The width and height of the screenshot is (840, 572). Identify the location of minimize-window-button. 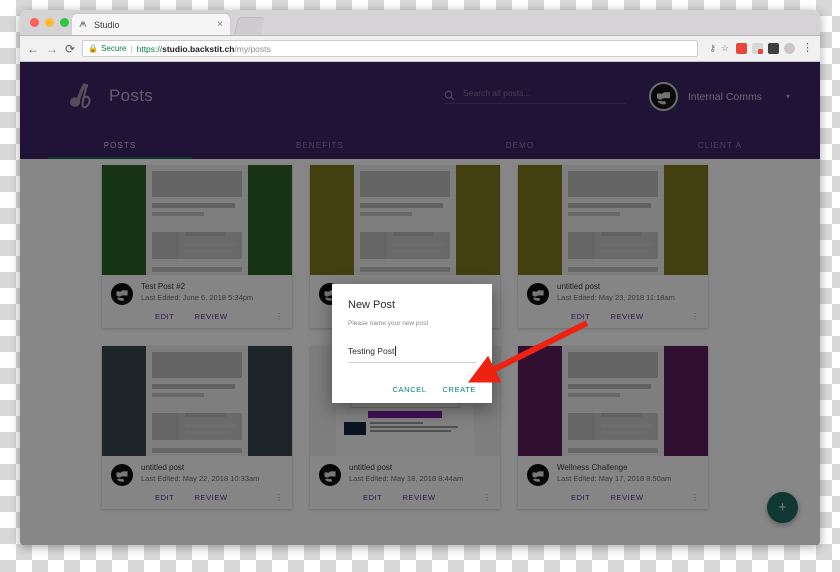
(49, 22).